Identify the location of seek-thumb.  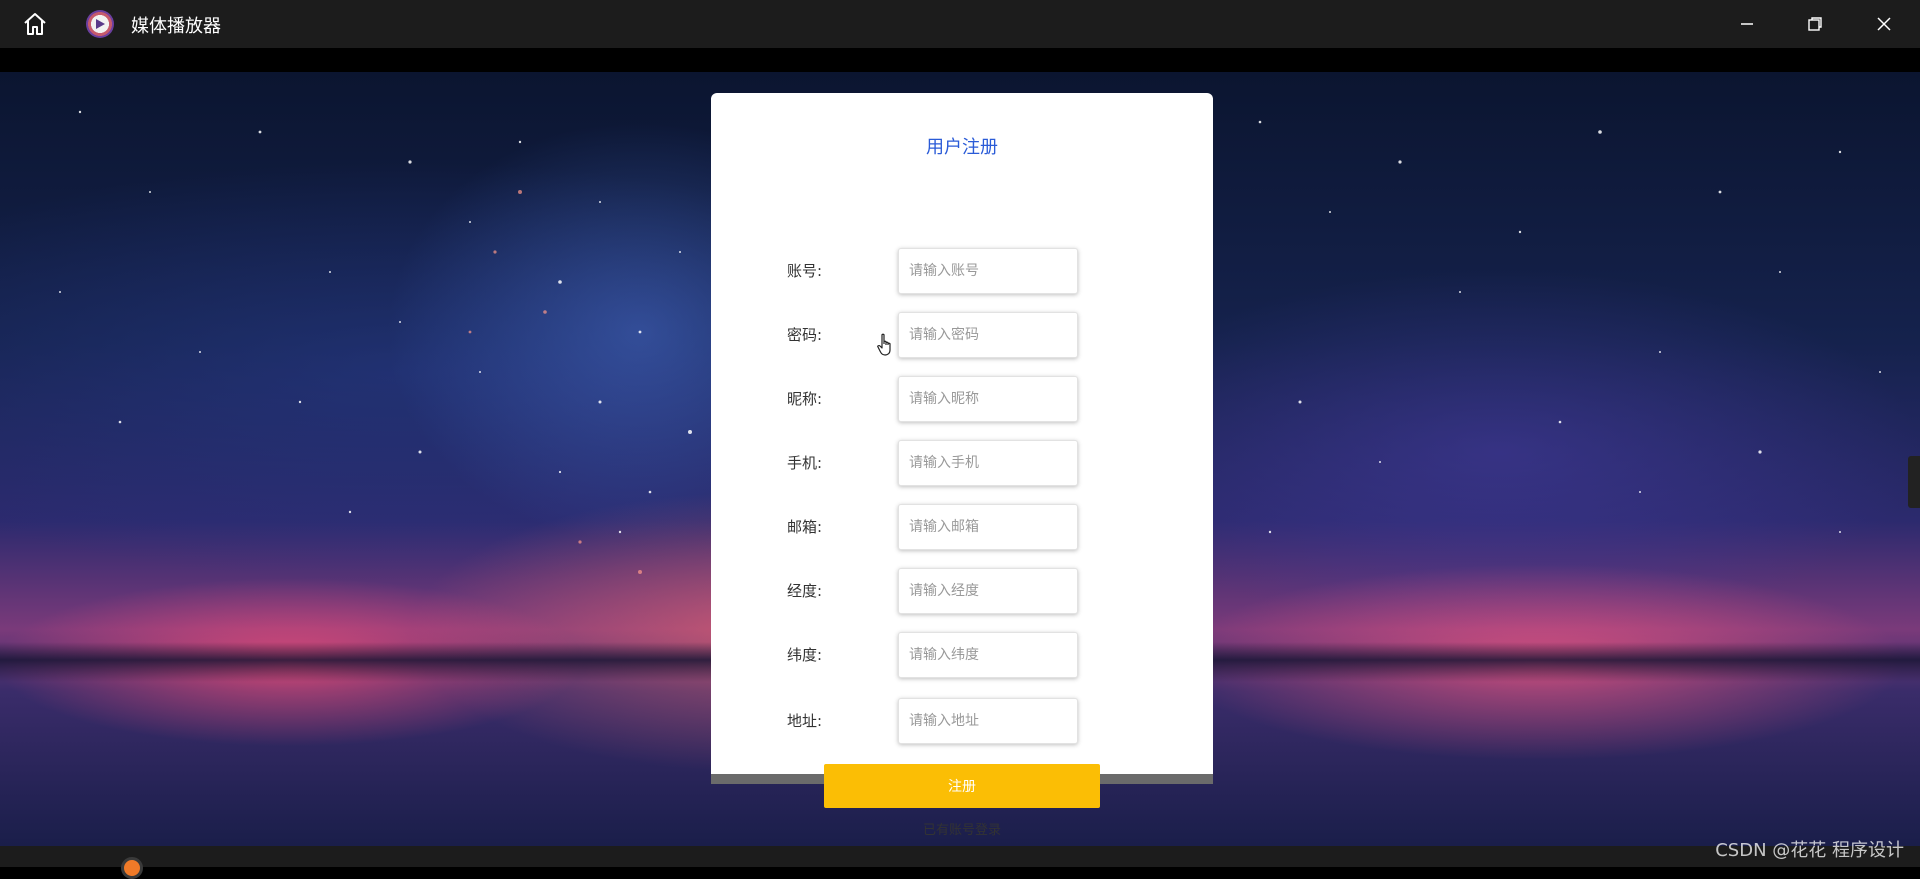
(132, 868).